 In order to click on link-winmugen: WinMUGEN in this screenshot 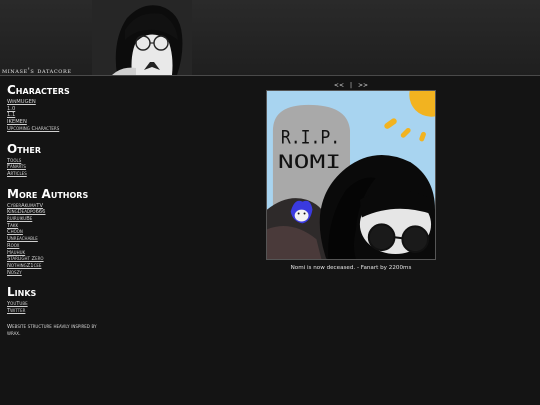, I will do `click(62, 102)`.